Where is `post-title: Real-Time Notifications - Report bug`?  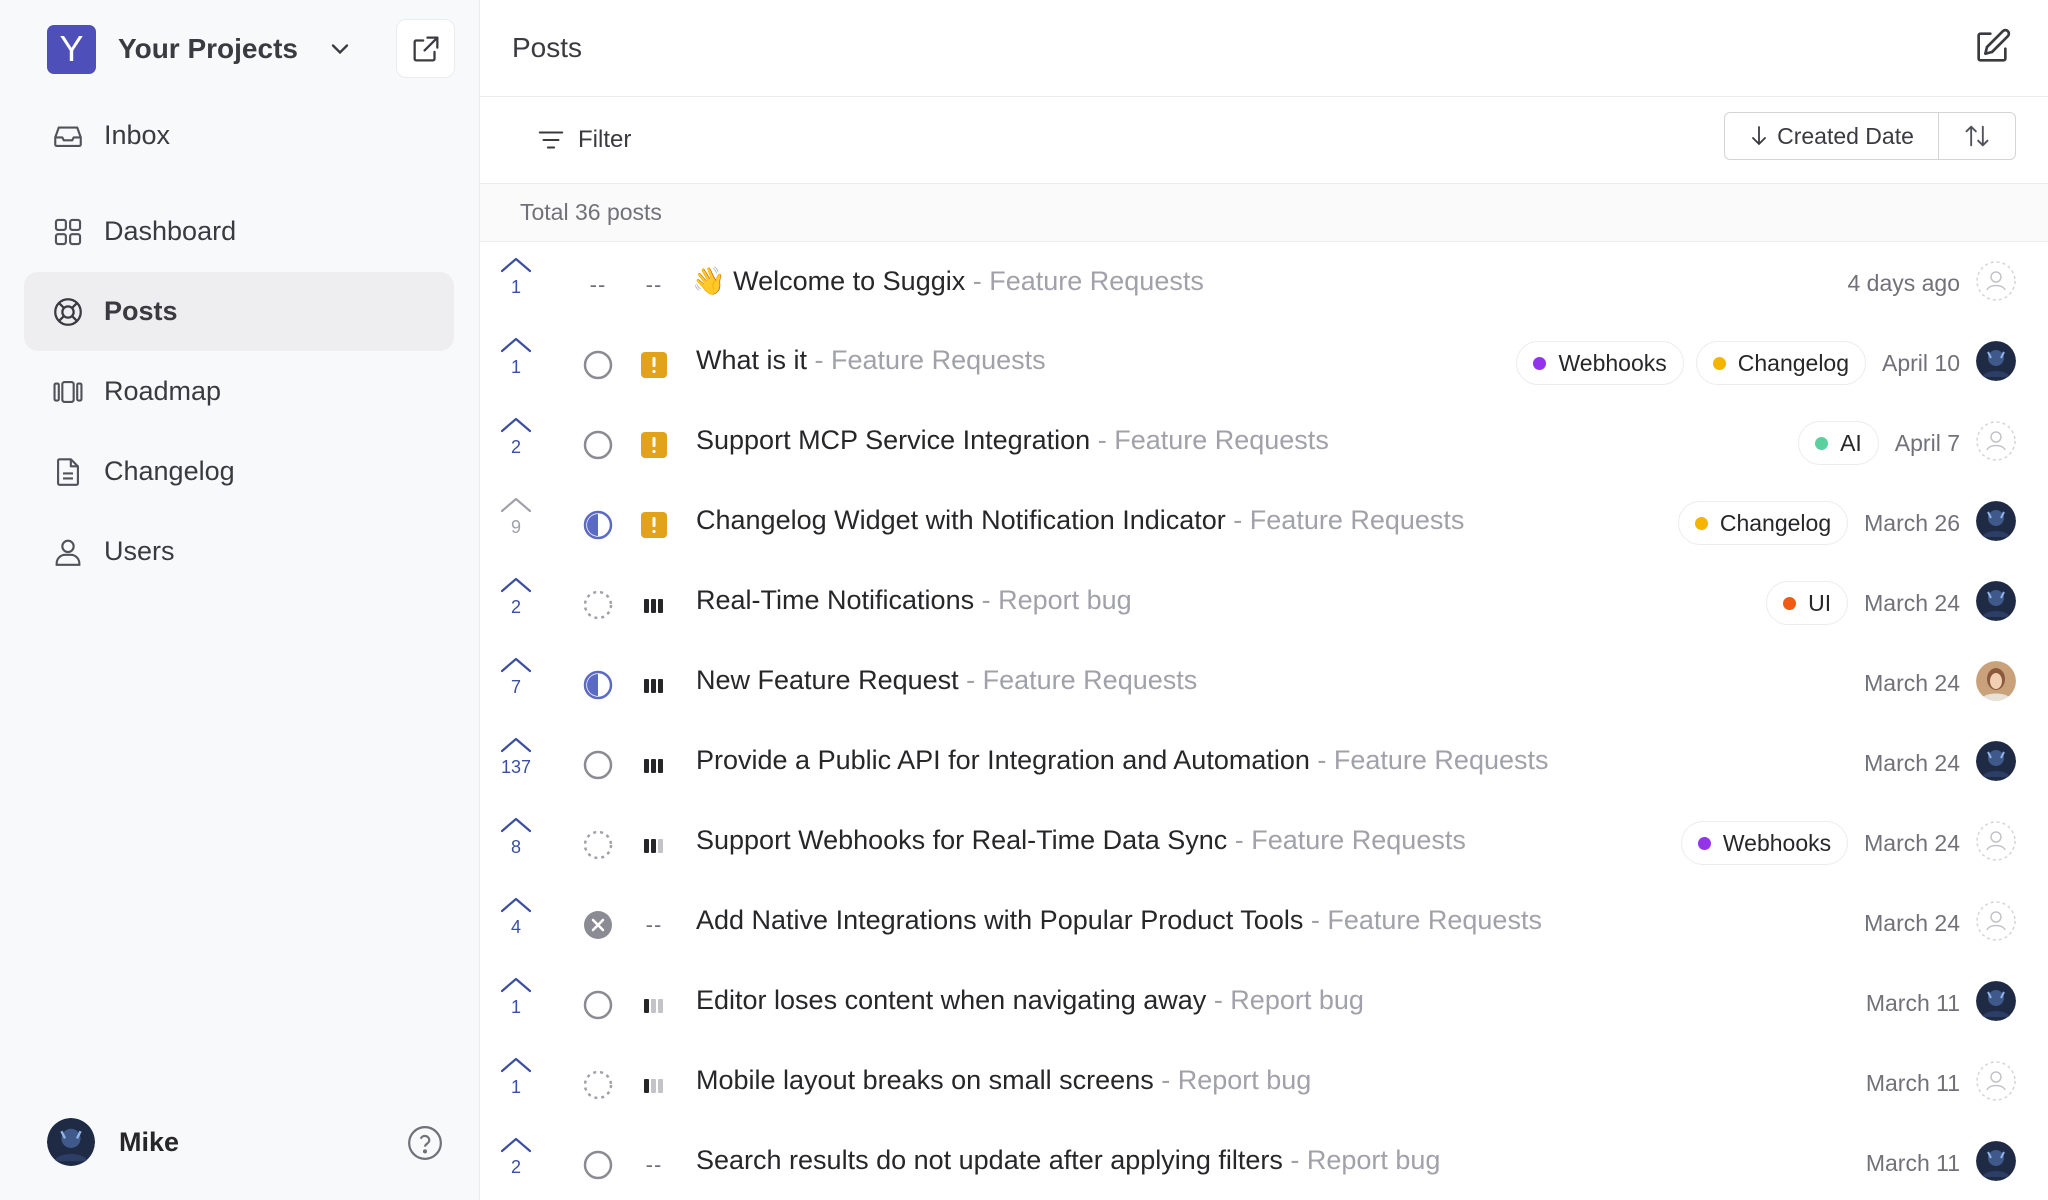
post-title: Real-Time Notifications - Report bug is located at coordinates (914, 600).